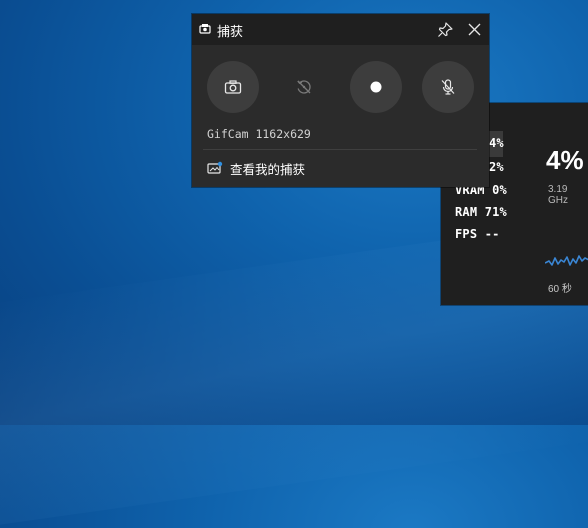 Image resolution: width=588 pixels, height=528 pixels. Describe the element at coordinates (340, 29) in the screenshot. I see `capture-header: 捕获` at that location.